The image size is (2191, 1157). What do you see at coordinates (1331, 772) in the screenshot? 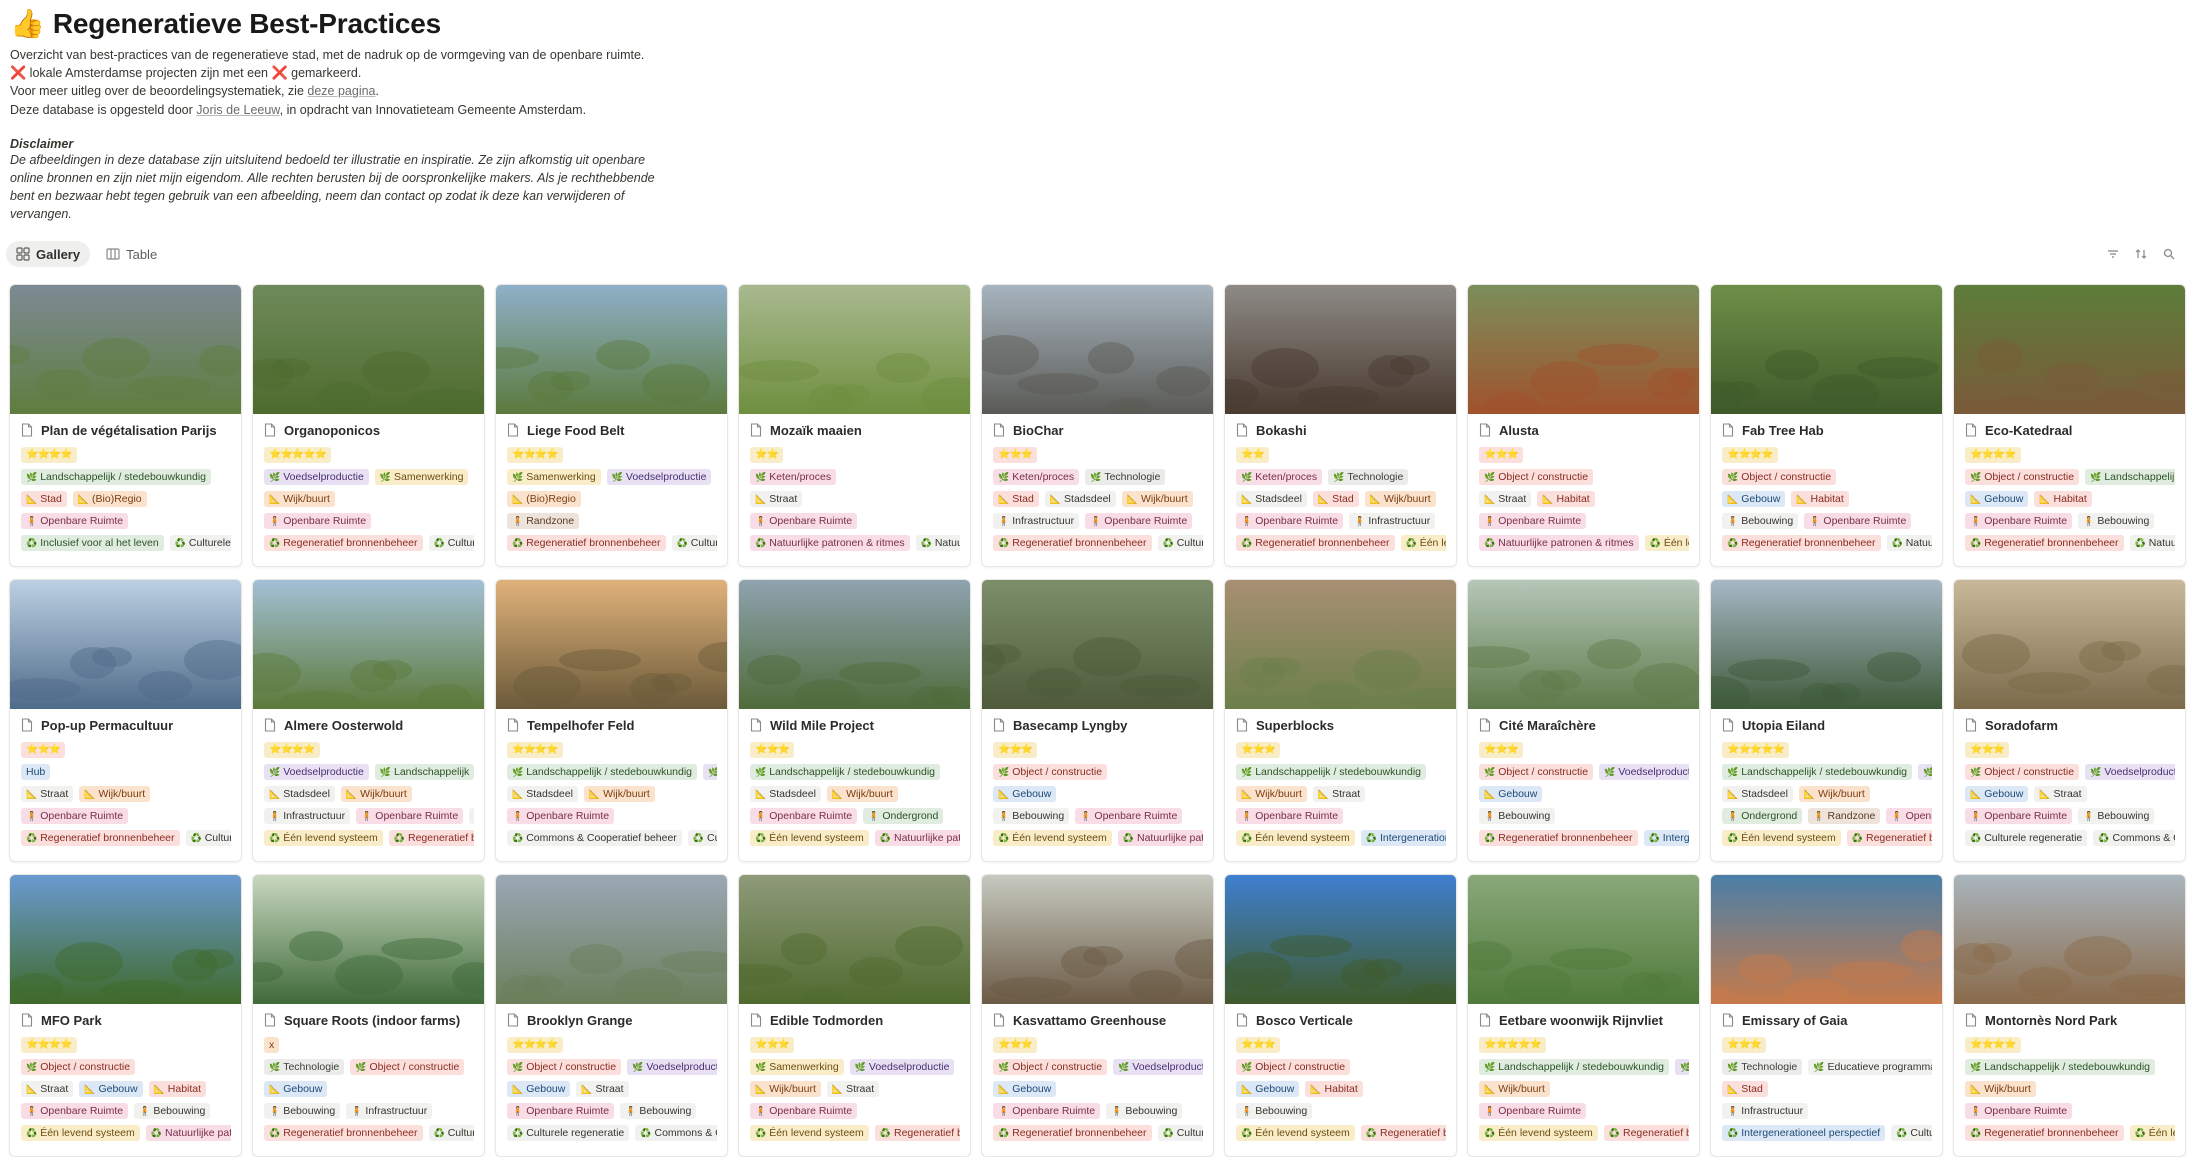
I see `property-tag: 🌿 Landschappelijk / stedebouwkundig` at bounding box center [1331, 772].